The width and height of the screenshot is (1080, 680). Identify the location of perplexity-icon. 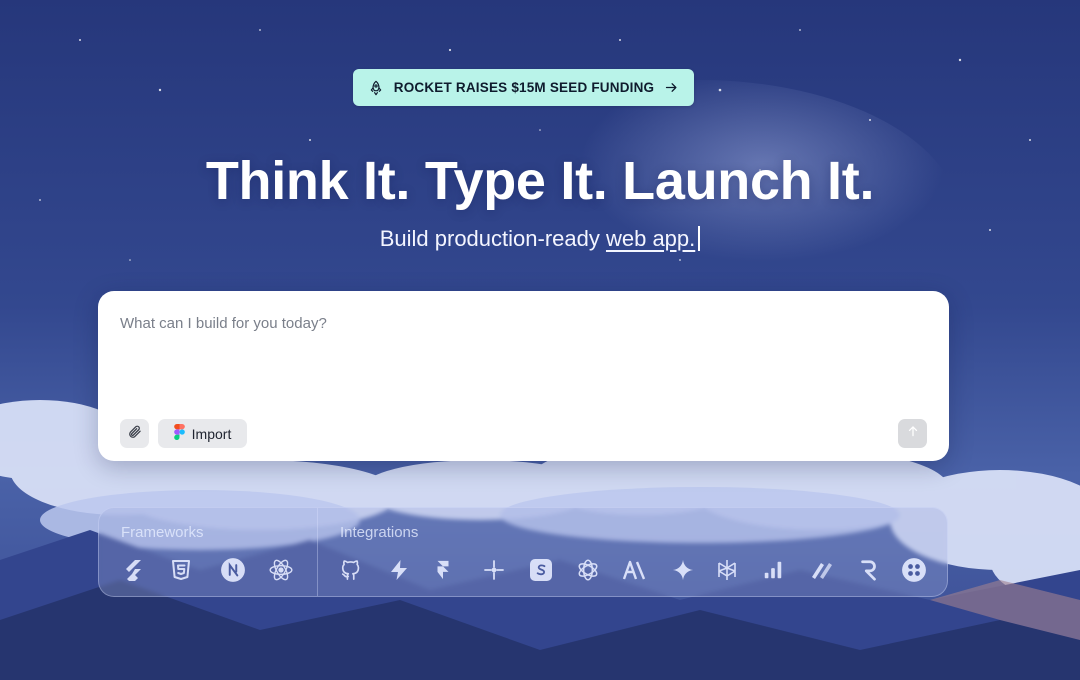
(727, 570).